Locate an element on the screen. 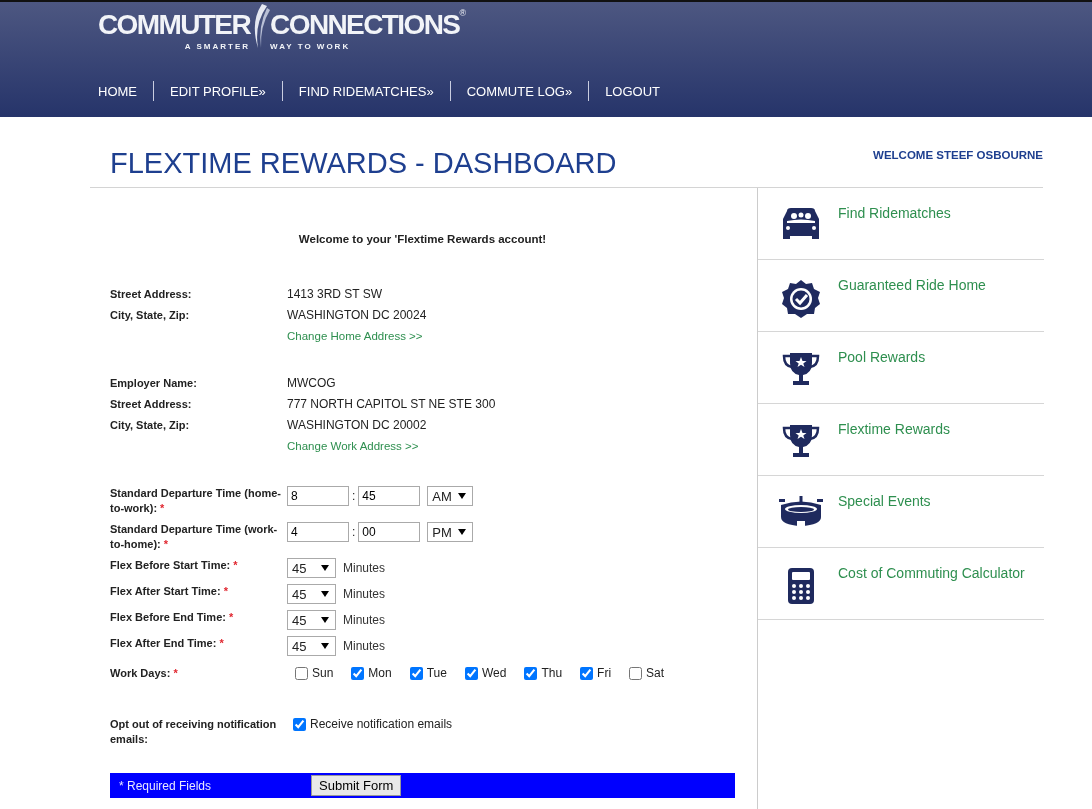  minute-field: 00 is located at coordinates (389, 532).